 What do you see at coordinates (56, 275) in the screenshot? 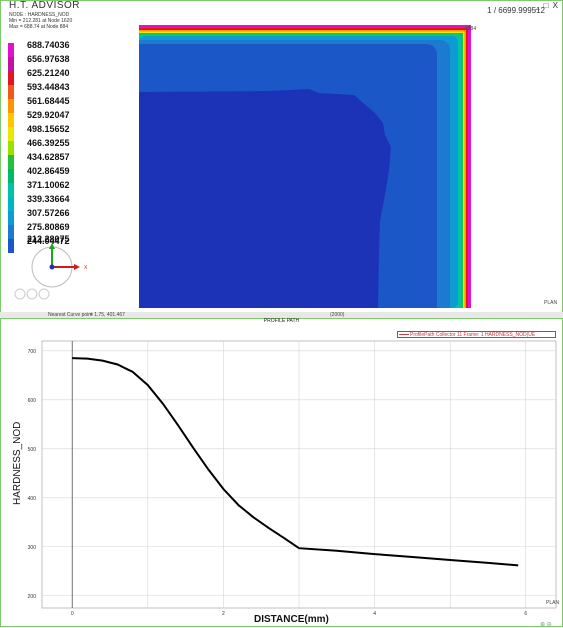
I see `orientation-triad: X` at bounding box center [56, 275].